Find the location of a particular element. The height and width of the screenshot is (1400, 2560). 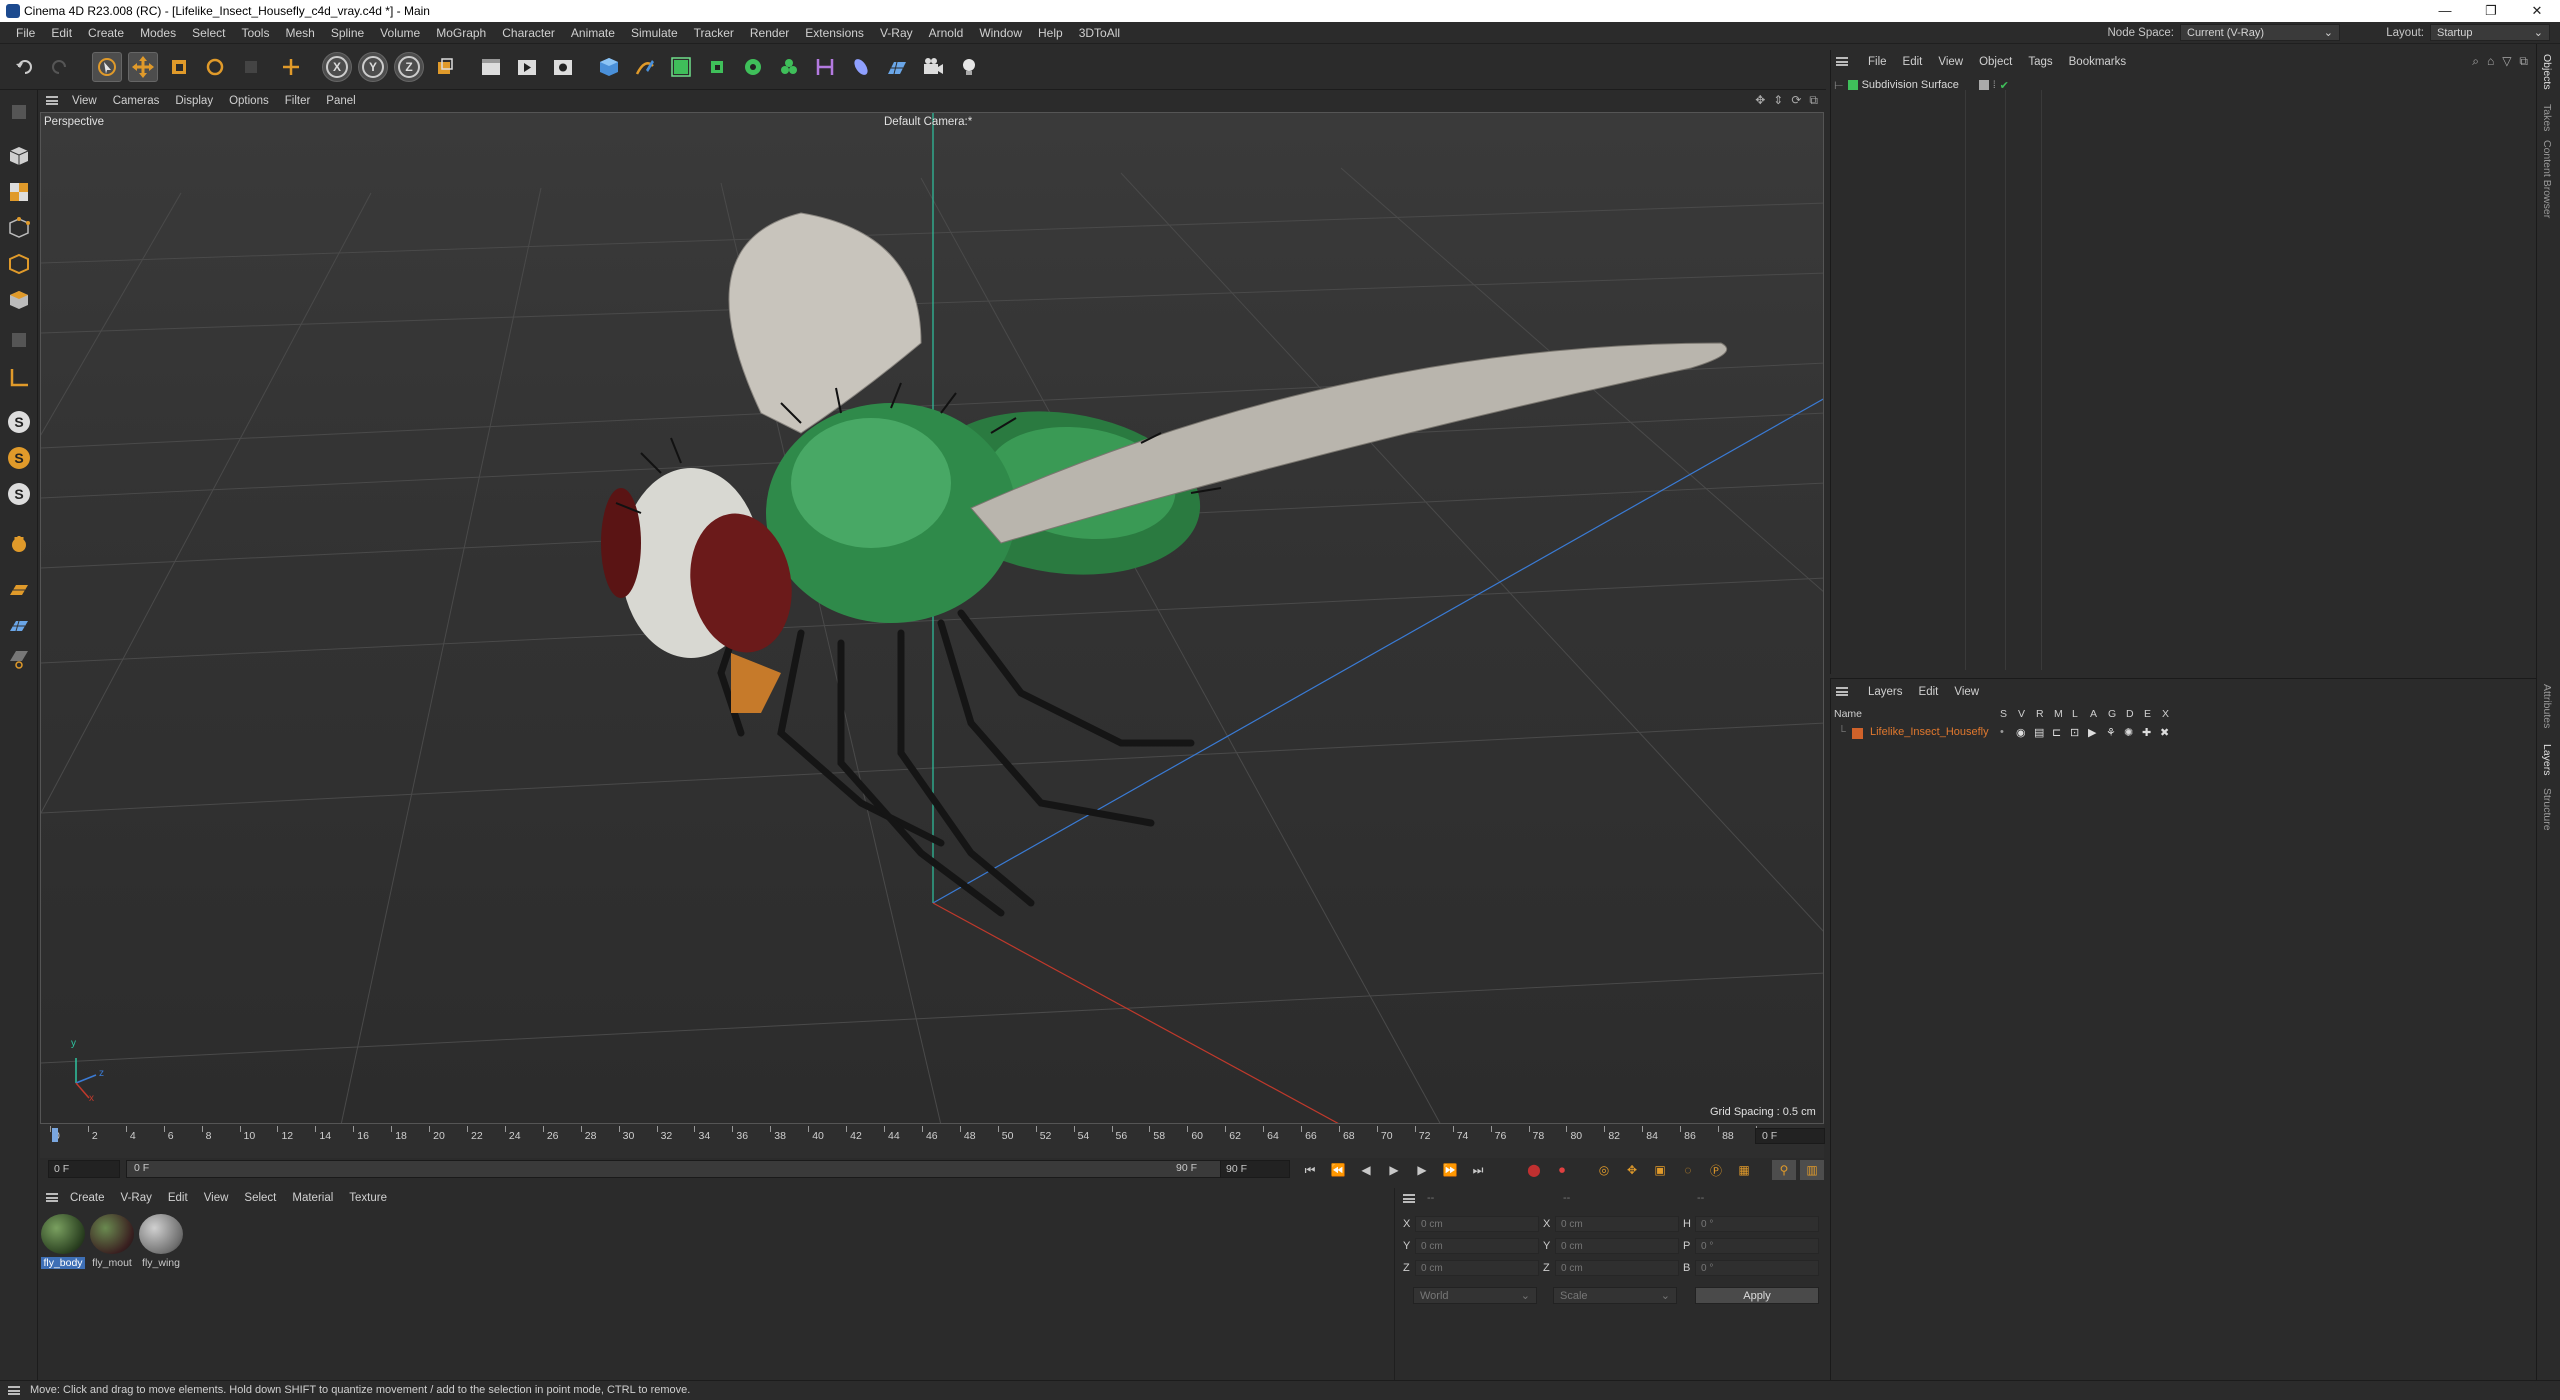

uv-mode-button is located at coordinates (19, 340).